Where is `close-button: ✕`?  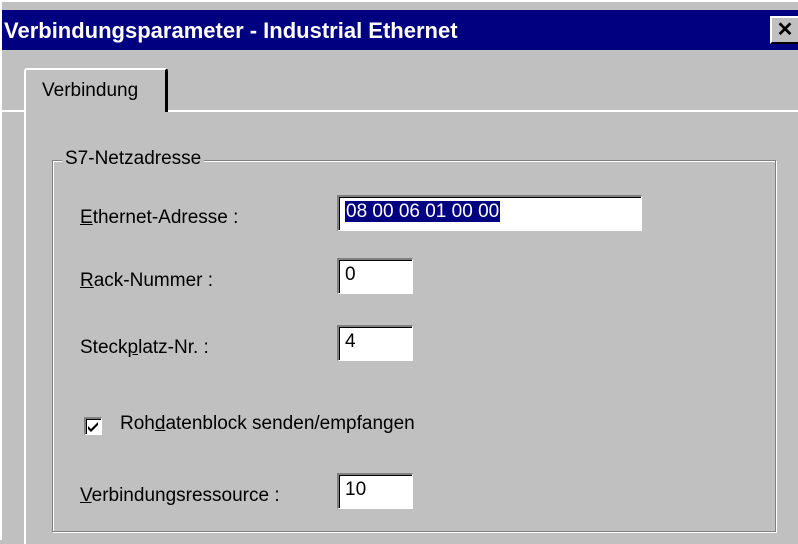 close-button: ✕ is located at coordinates (784, 30).